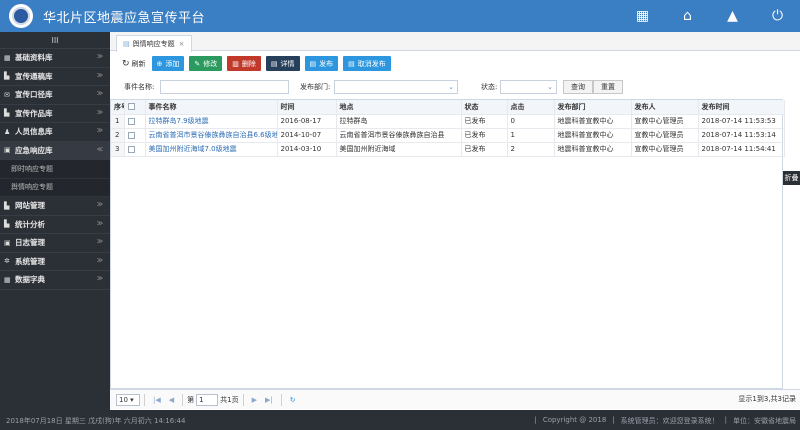  What do you see at coordinates (7, 224) in the screenshot?
I see `chart-icon: ▙` at bounding box center [7, 224].